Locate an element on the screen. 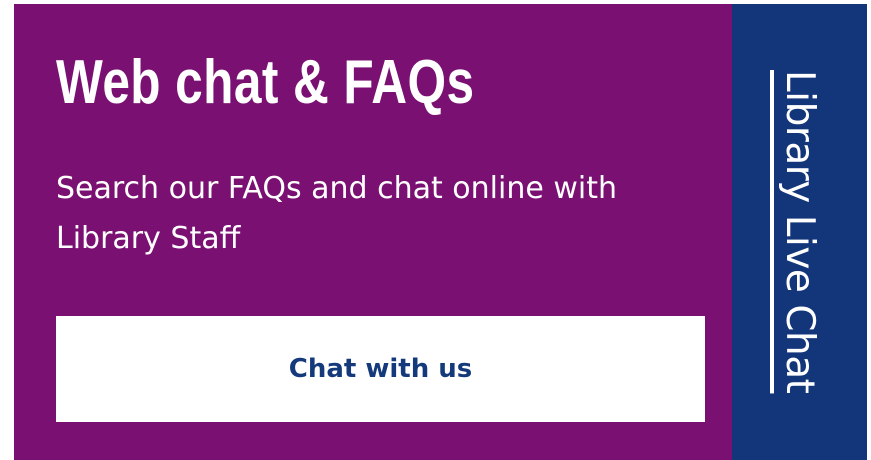 The image size is (871, 460). library-live-chat-label: Library Live Chat is located at coordinates (799, 232).